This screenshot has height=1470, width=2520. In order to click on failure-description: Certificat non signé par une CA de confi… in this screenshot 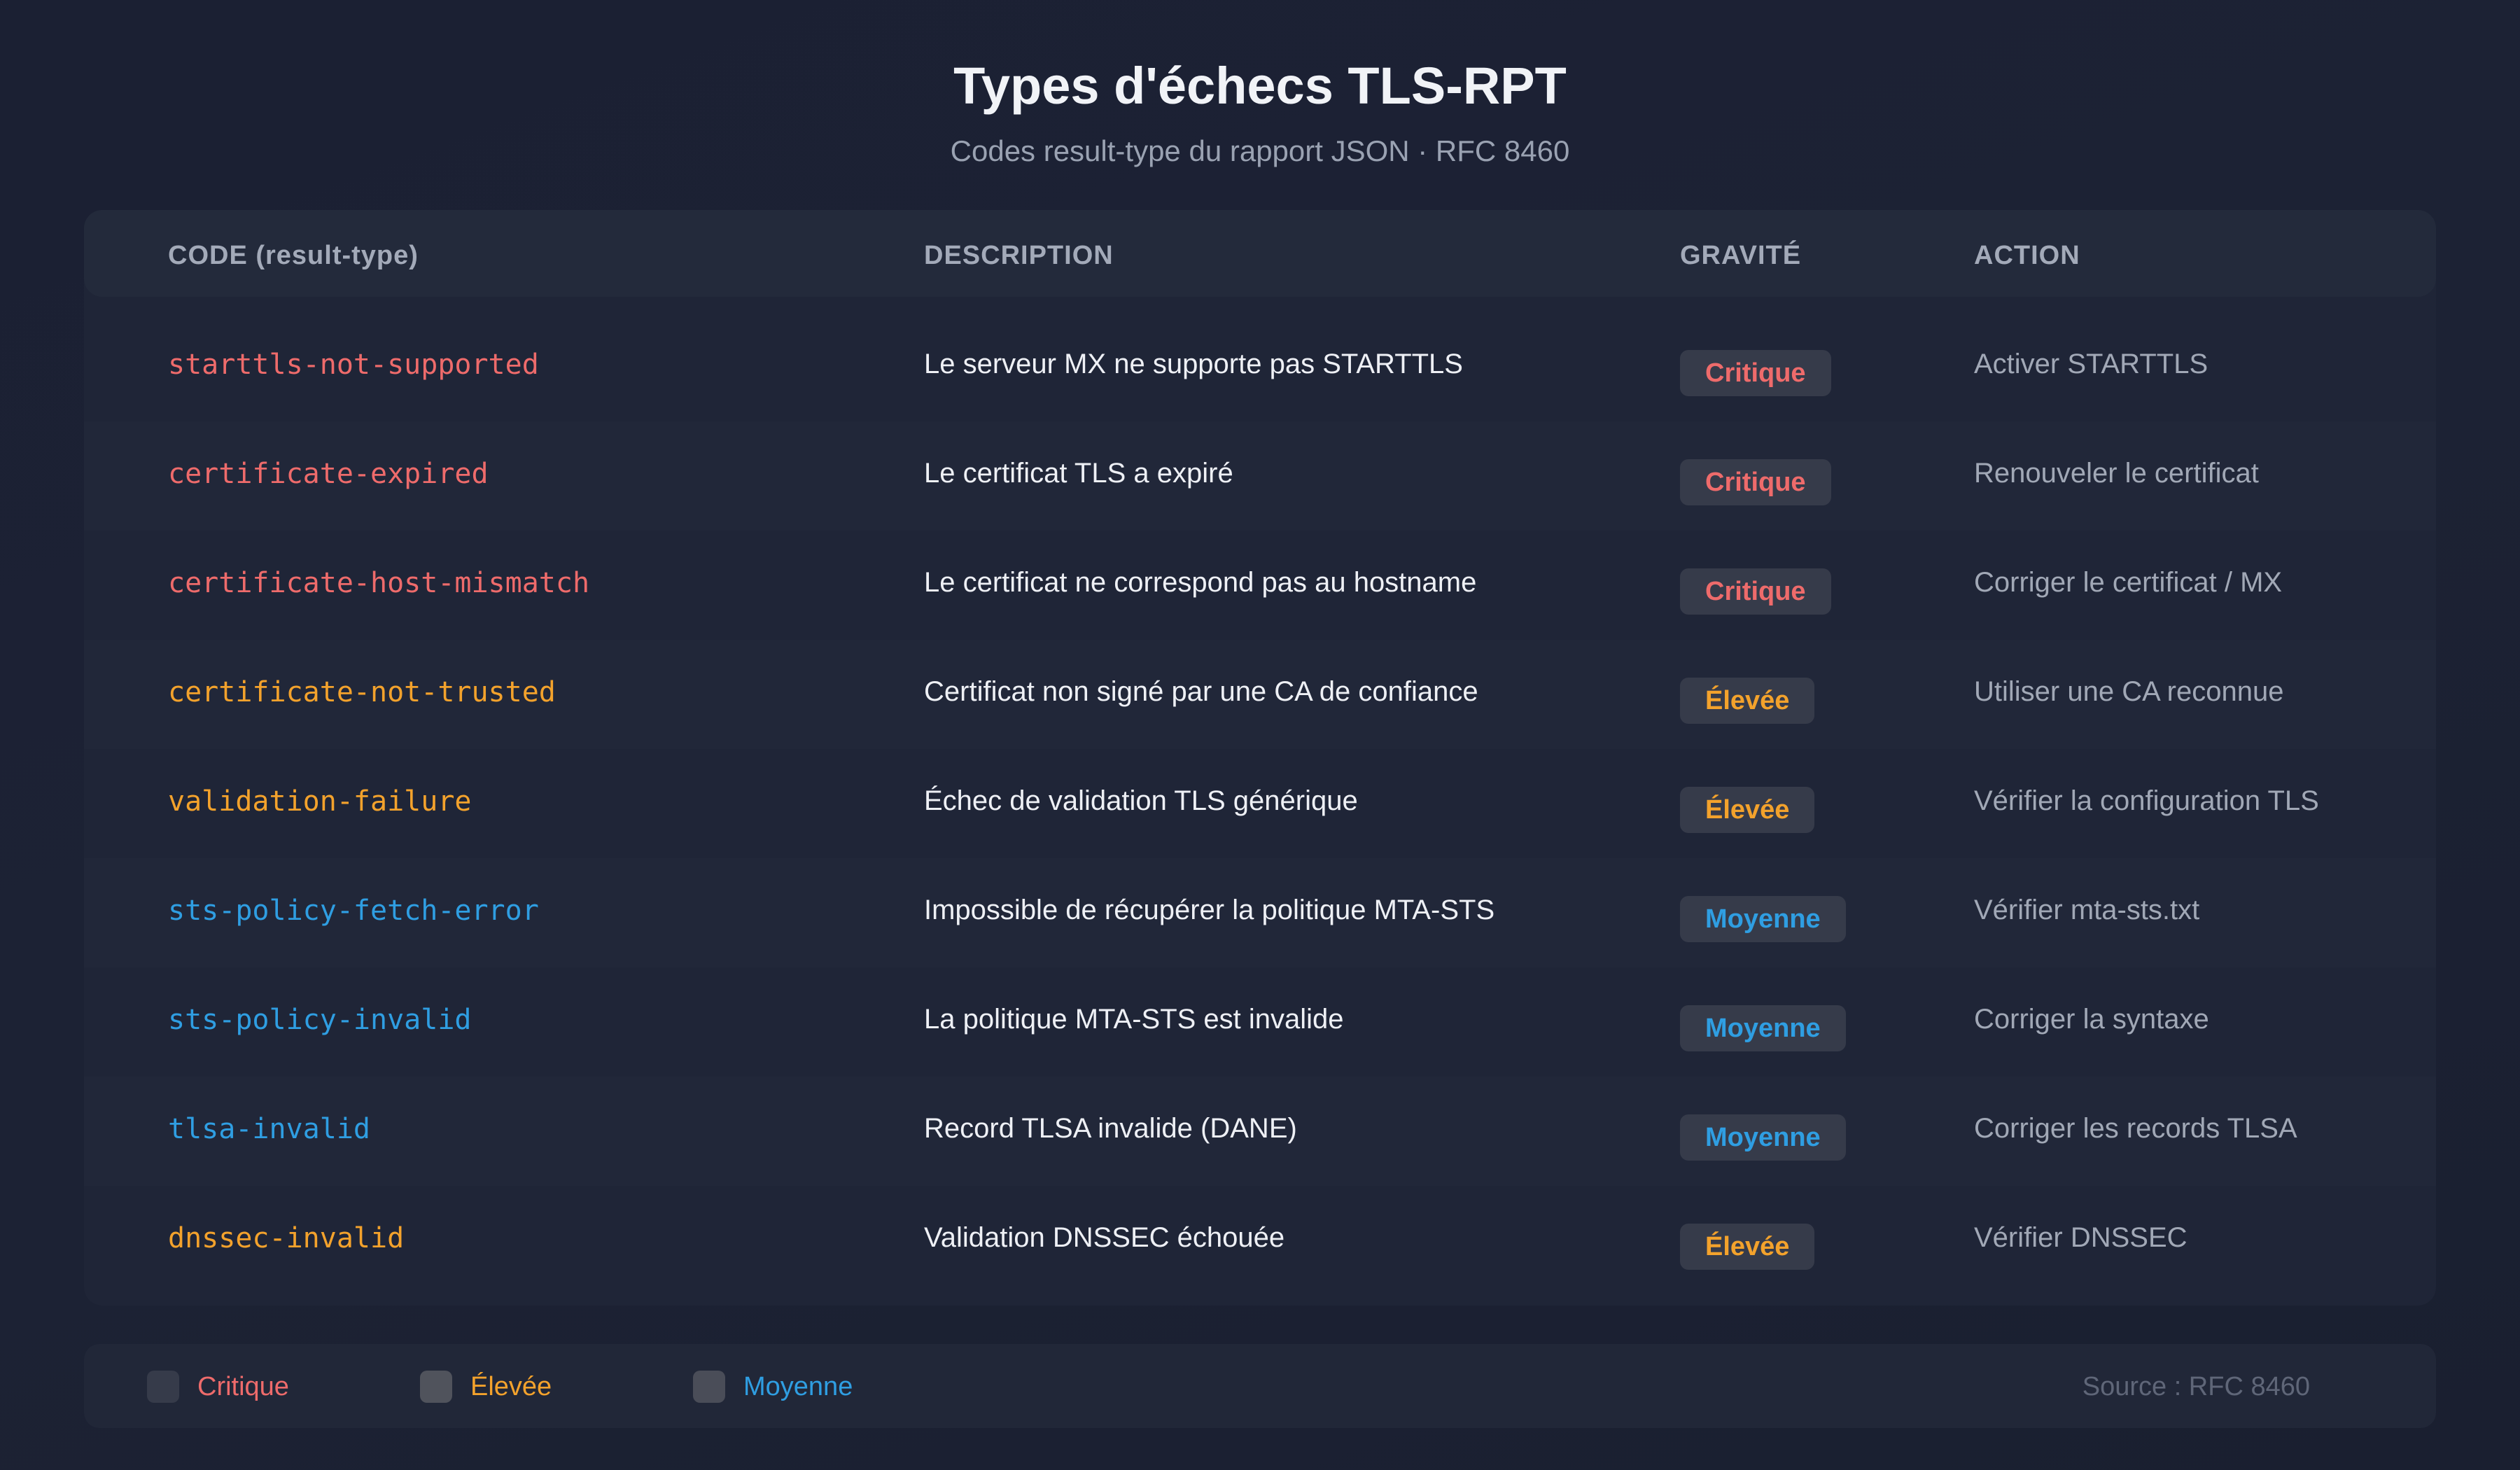, I will do `click(1201, 691)`.